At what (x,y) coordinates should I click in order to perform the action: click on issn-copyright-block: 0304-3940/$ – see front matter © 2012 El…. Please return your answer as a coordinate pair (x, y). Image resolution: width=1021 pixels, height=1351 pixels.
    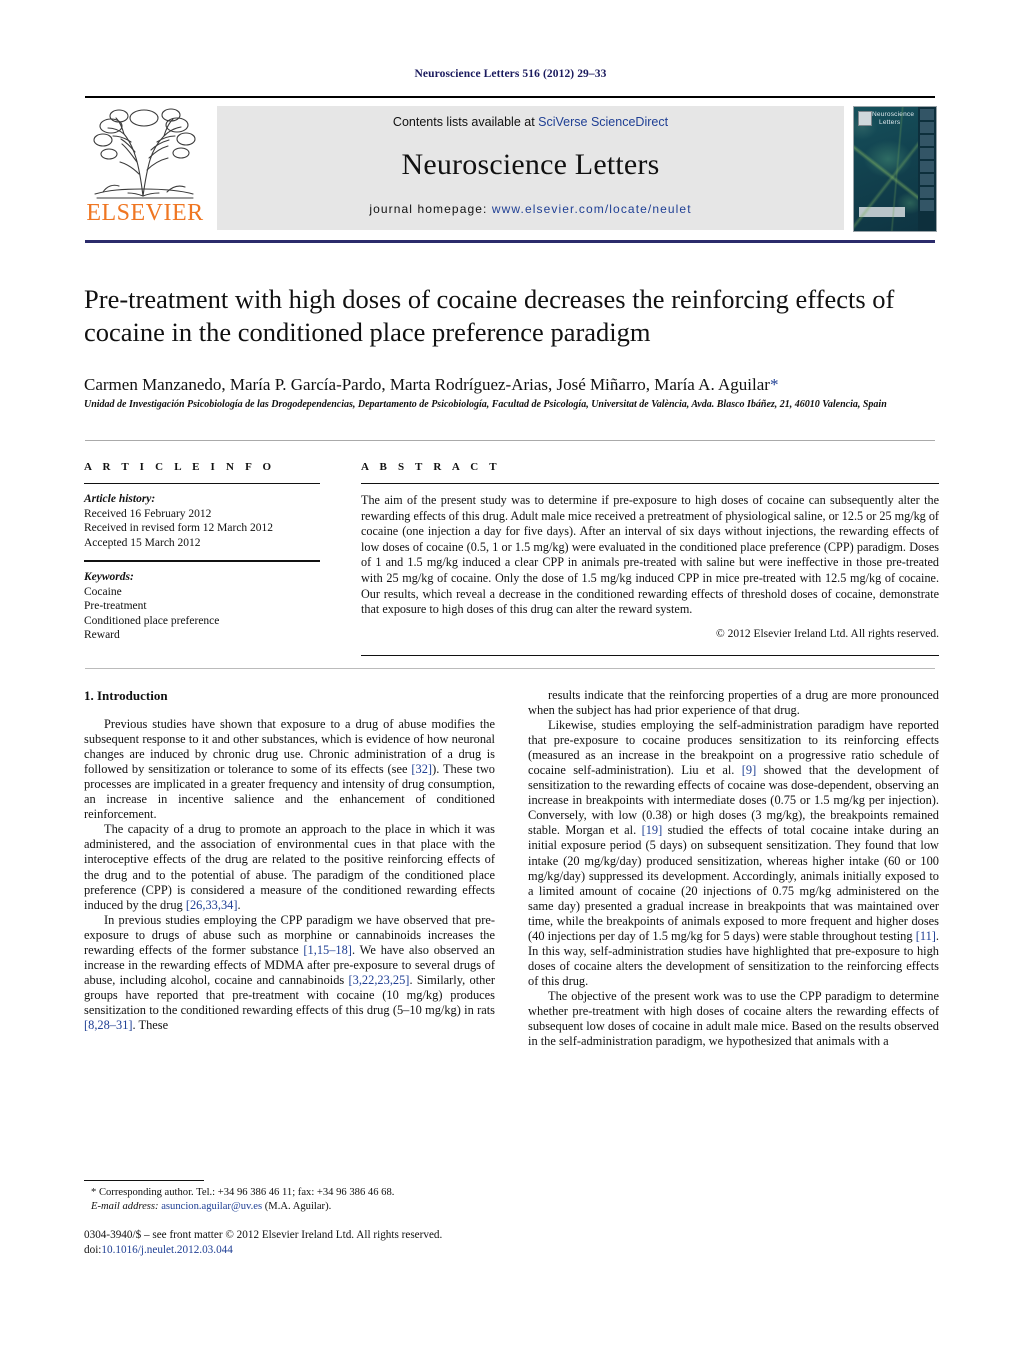
    Looking at the image, I should click on (319, 1242).